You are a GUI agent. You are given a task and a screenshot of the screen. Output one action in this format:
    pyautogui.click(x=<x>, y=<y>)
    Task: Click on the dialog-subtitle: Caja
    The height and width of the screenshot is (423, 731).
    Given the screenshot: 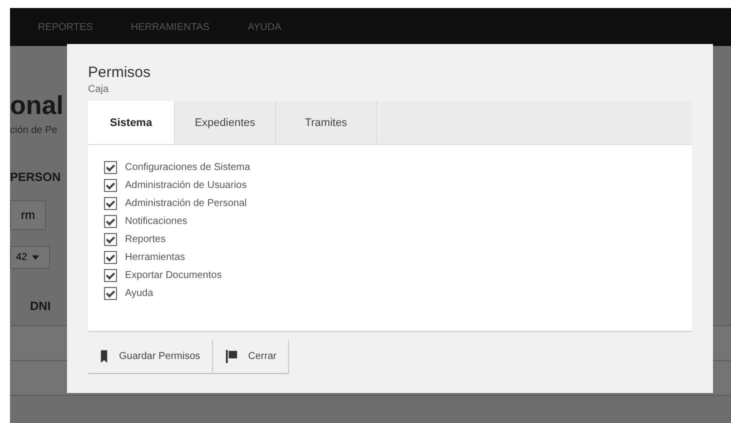 What is the action you would take?
    pyautogui.click(x=99, y=89)
    